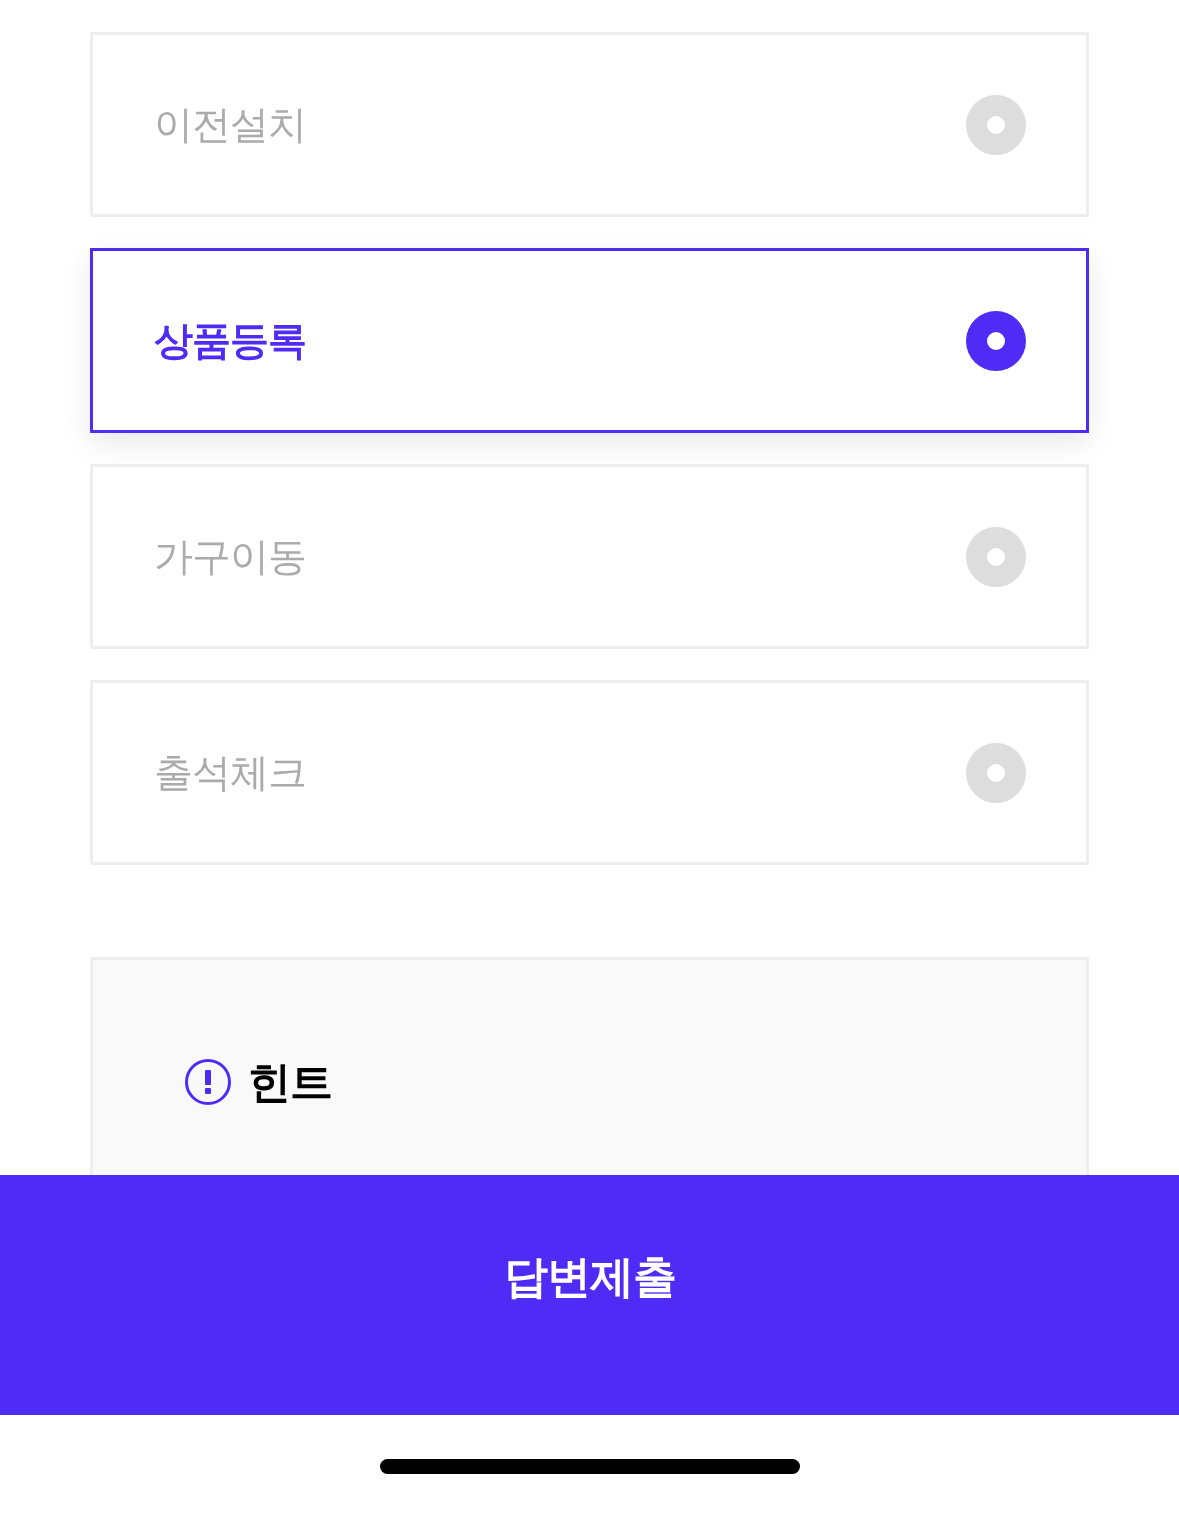  What do you see at coordinates (208, 1082) in the screenshot?
I see `exclamation-icon` at bounding box center [208, 1082].